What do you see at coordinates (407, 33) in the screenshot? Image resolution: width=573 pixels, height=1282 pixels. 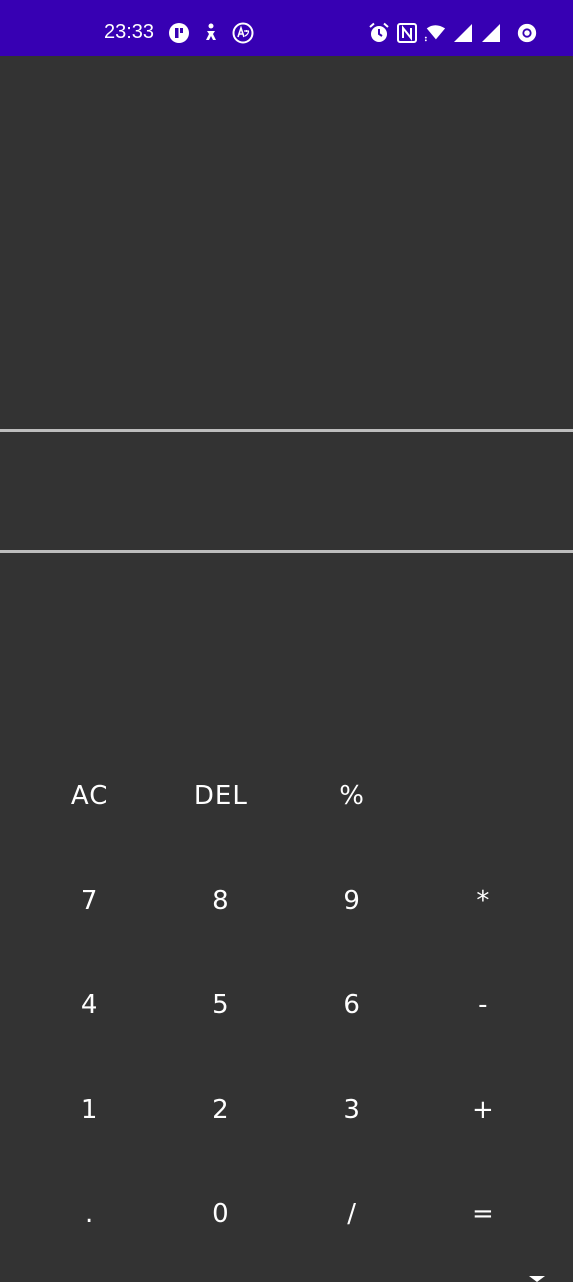 I see `nfc-icon` at bounding box center [407, 33].